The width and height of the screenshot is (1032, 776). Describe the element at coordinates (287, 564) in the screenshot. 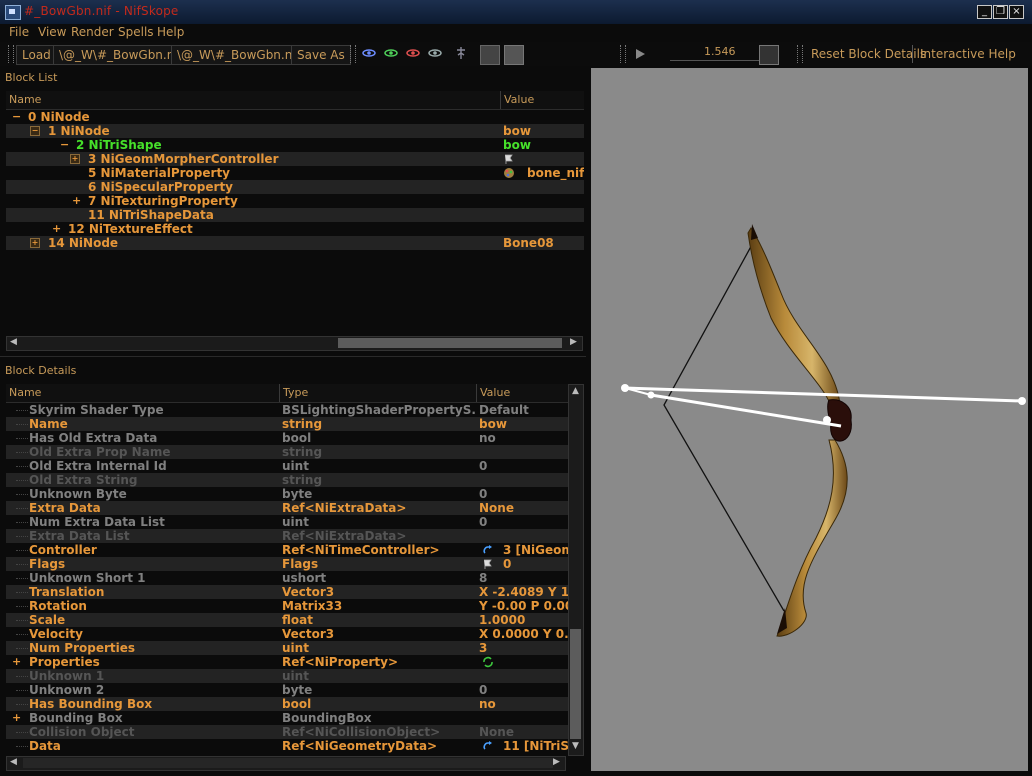

I see `detail-row: Flags Flags 0` at that location.